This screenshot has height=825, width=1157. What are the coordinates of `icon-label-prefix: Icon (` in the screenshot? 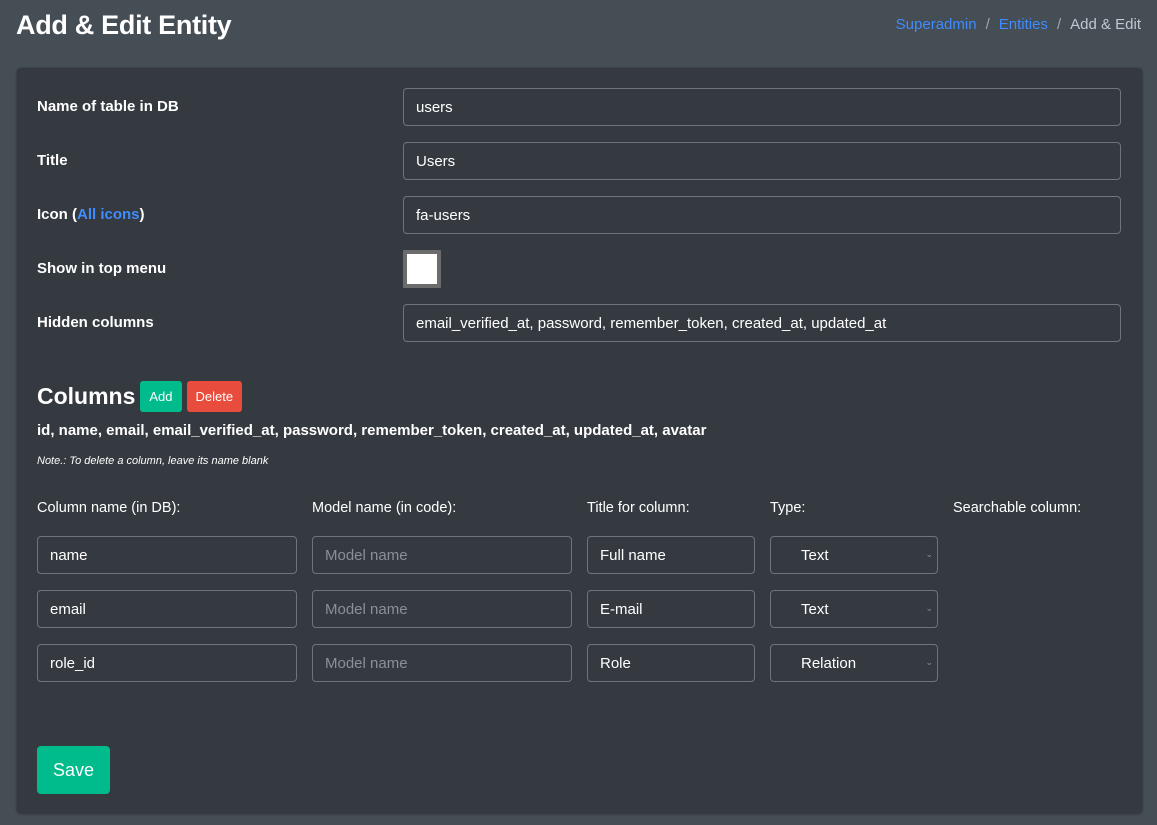 It's located at (57, 214).